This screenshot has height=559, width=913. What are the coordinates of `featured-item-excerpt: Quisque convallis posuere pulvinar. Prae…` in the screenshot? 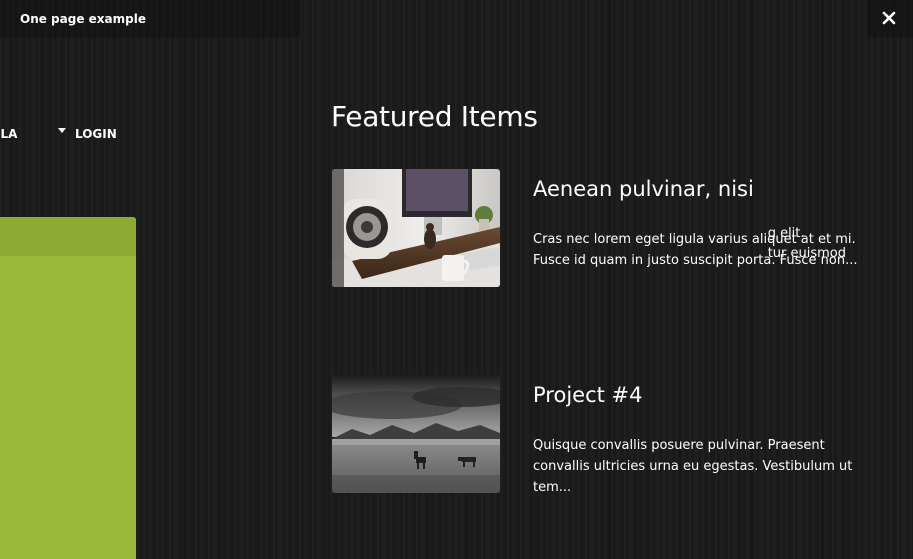 It's located at (693, 466).